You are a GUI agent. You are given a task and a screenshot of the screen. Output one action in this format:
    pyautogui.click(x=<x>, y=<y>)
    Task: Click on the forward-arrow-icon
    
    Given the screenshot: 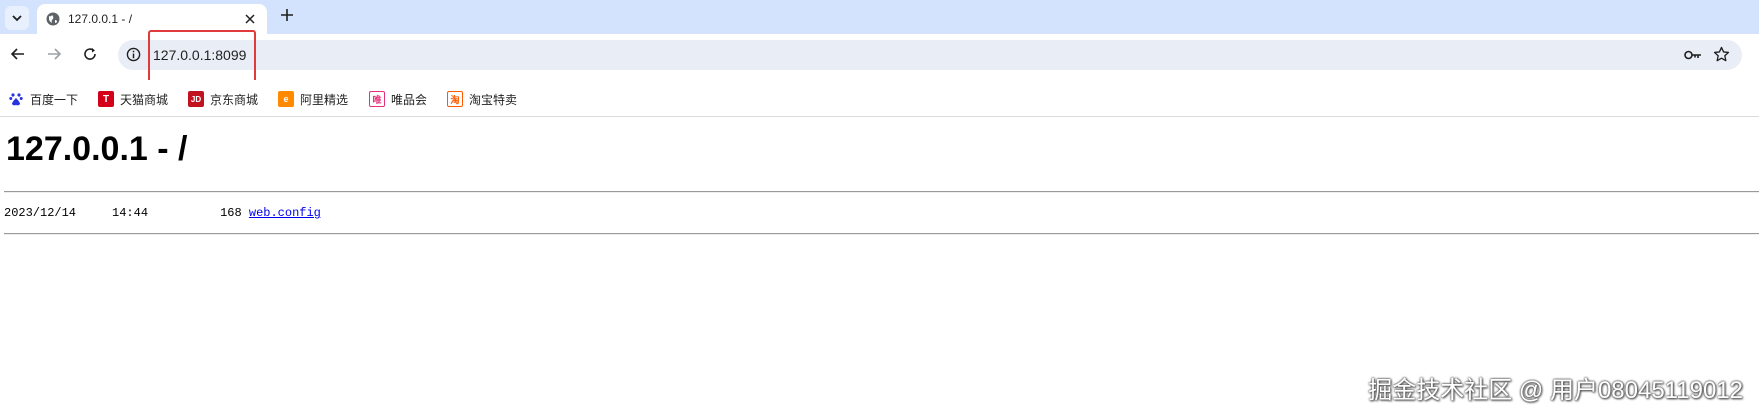 What is the action you would take?
    pyautogui.click(x=54, y=54)
    